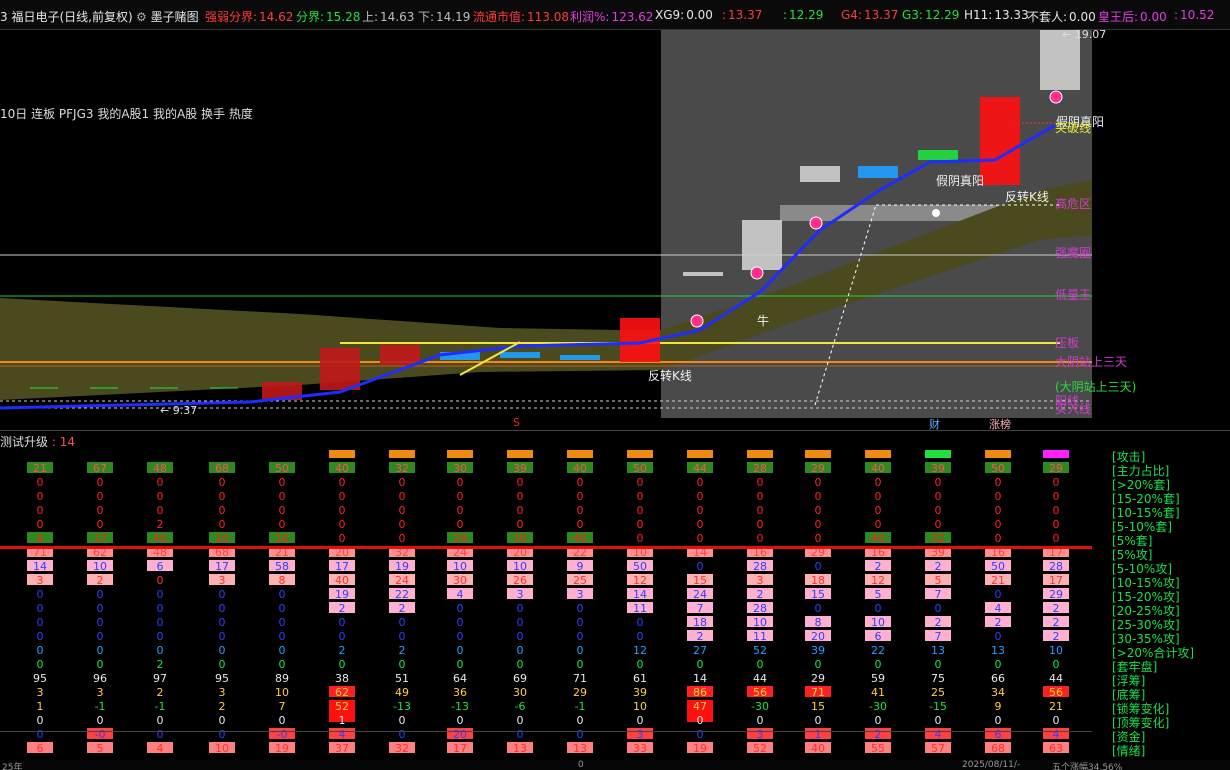 The height and width of the screenshot is (770, 1230). I want to click on cell-fuchou-11: 14, so click(700, 678).